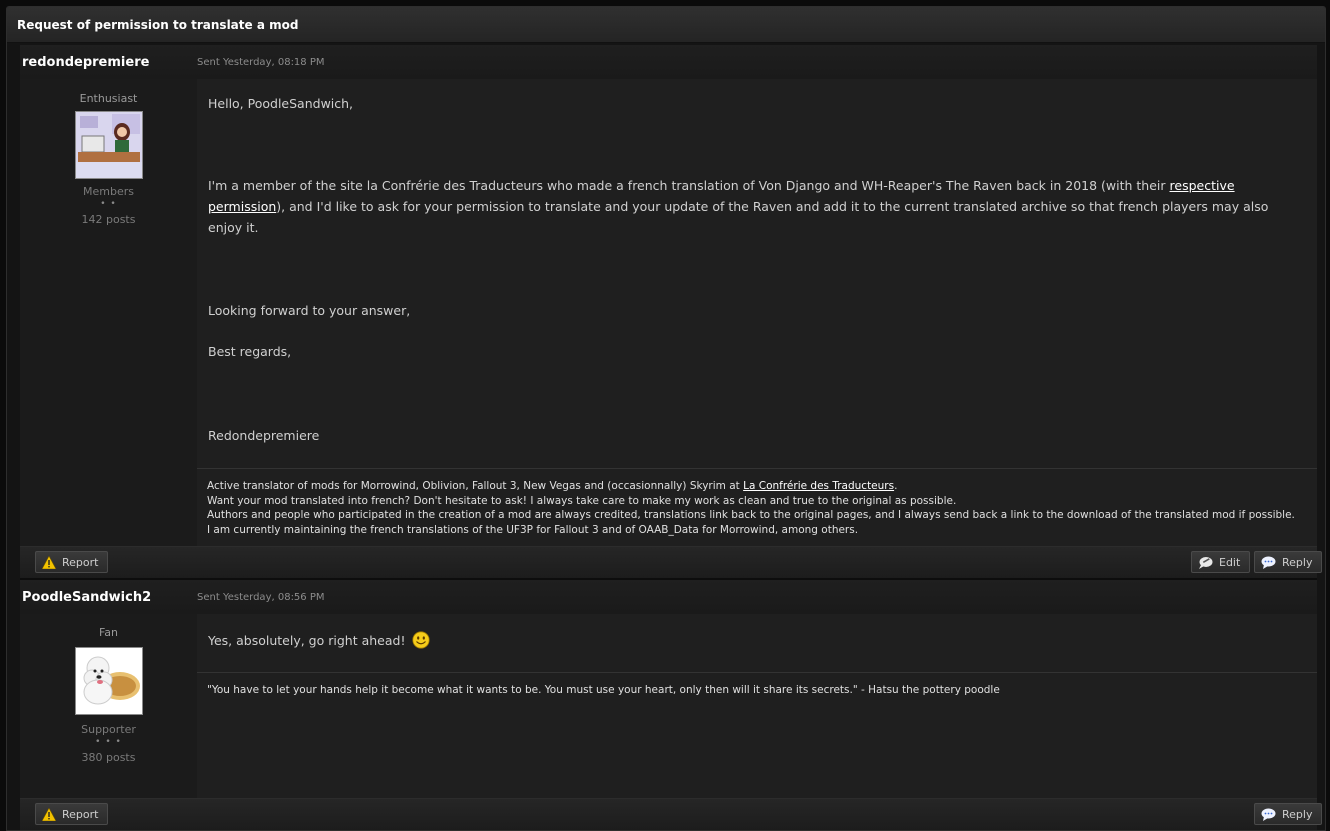 The height and width of the screenshot is (831, 1330). Describe the element at coordinates (158, 24) in the screenshot. I see `topic-title: Request of permission to translate a mod` at that location.